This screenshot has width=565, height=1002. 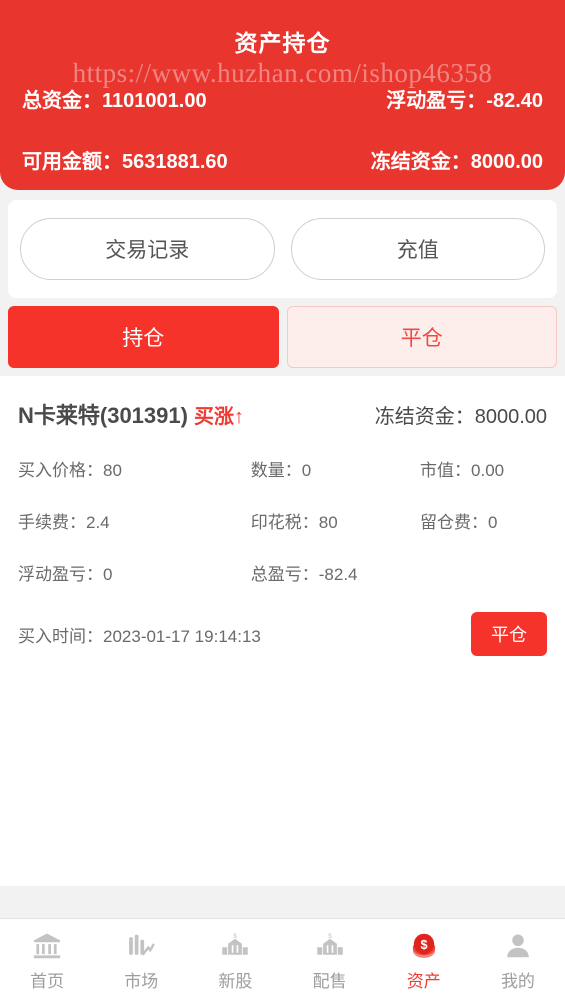 What do you see at coordinates (47, 946) in the screenshot?
I see `bank-icon` at bounding box center [47, 946].